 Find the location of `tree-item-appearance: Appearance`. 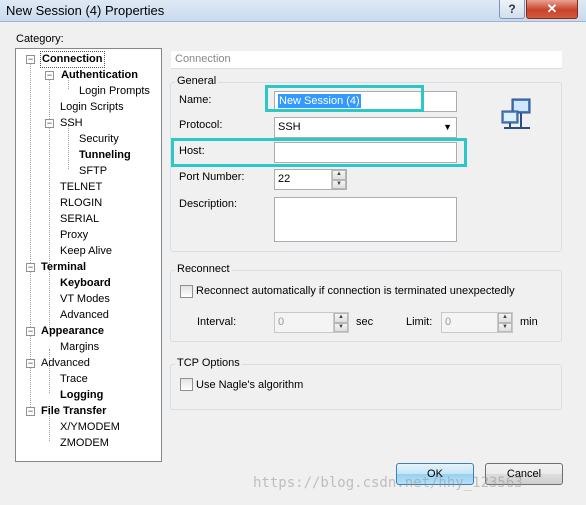

tree-item-appearance: Appearance is located at coordinates (72, 331).